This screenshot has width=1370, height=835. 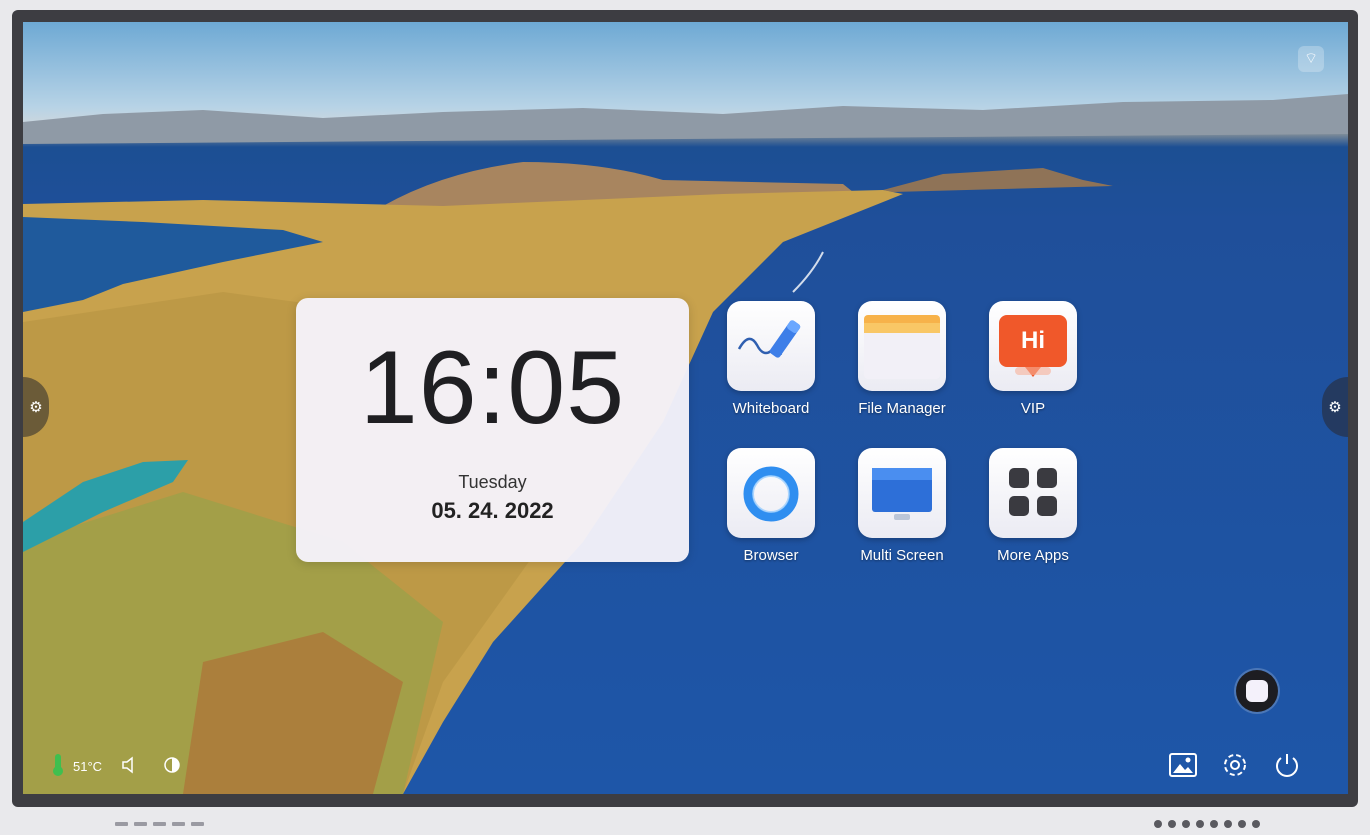 What do you see at coordinates (1183, 765) in the screenshot?
I see `wallpaper-icon` at bounding box center [1183, 765].